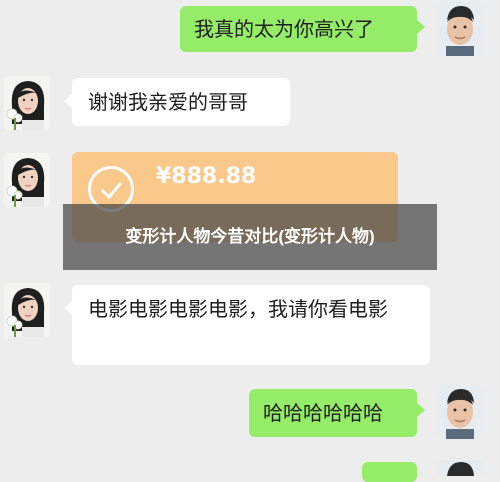  Describe the element at coordinates (238, 309) in the screenshot. I see `message-text: 电影电影电影电影，我请你看电影` at that location.